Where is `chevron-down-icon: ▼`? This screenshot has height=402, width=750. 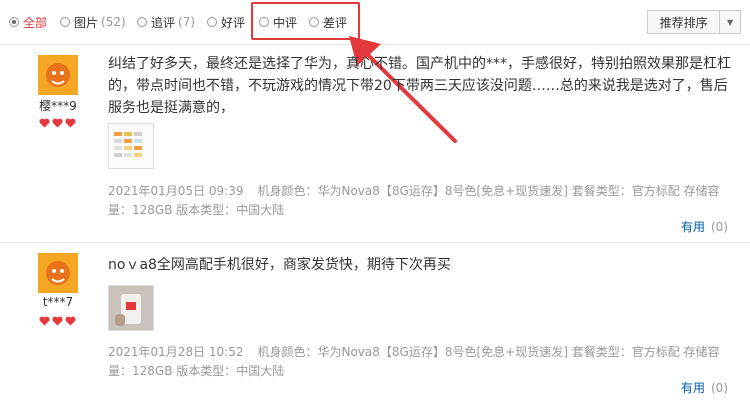 chevron-down-icon: ▼ is located at coordinates (729, 22).